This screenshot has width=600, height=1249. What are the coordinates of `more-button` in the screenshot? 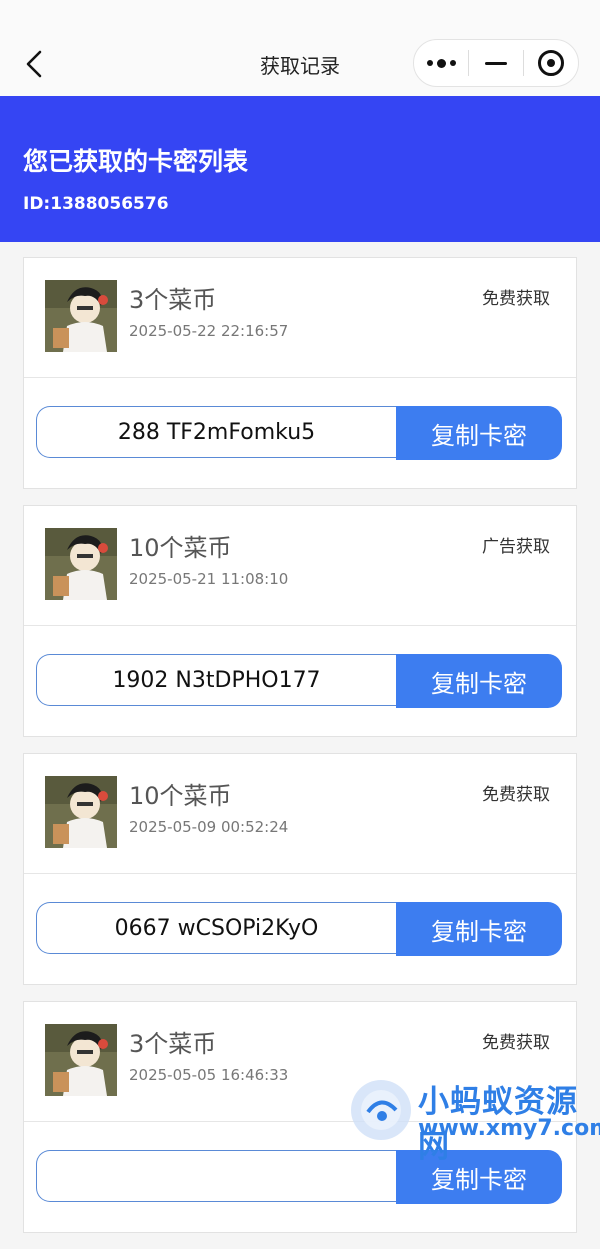 It's located at (441, 63).